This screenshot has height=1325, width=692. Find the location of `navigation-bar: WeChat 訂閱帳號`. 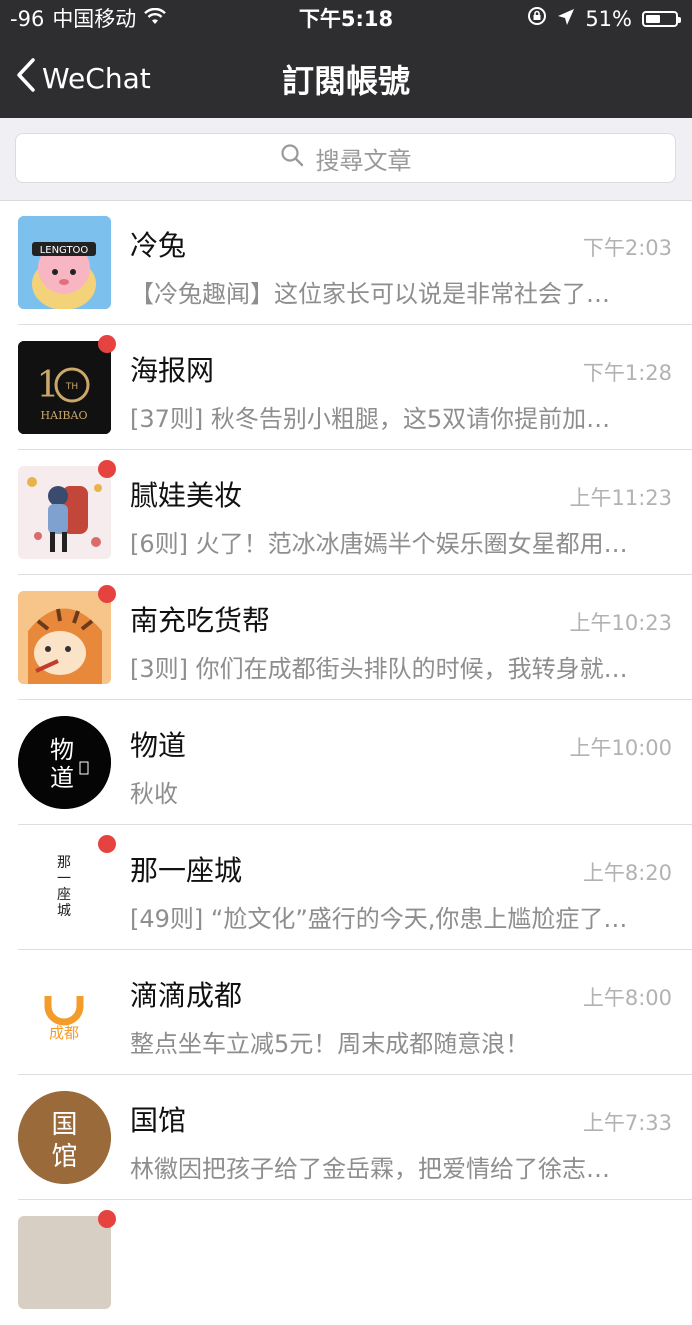

navigation-bar: WeChat 訂閱帳號 is located at coordinates (346, 78).